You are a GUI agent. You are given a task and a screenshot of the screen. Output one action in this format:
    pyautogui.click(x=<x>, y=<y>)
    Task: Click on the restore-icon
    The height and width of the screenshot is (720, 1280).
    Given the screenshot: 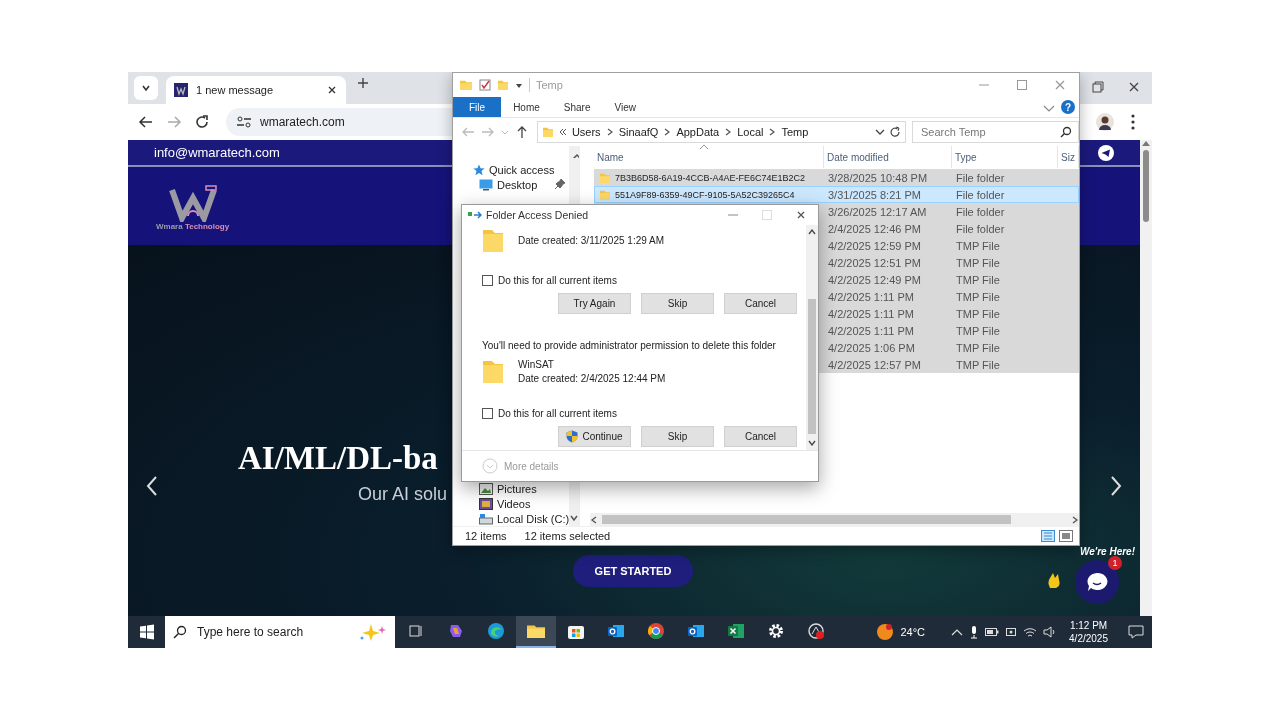 What is the action you would take?
    pyautogui.click(x=1098, y=87)
    